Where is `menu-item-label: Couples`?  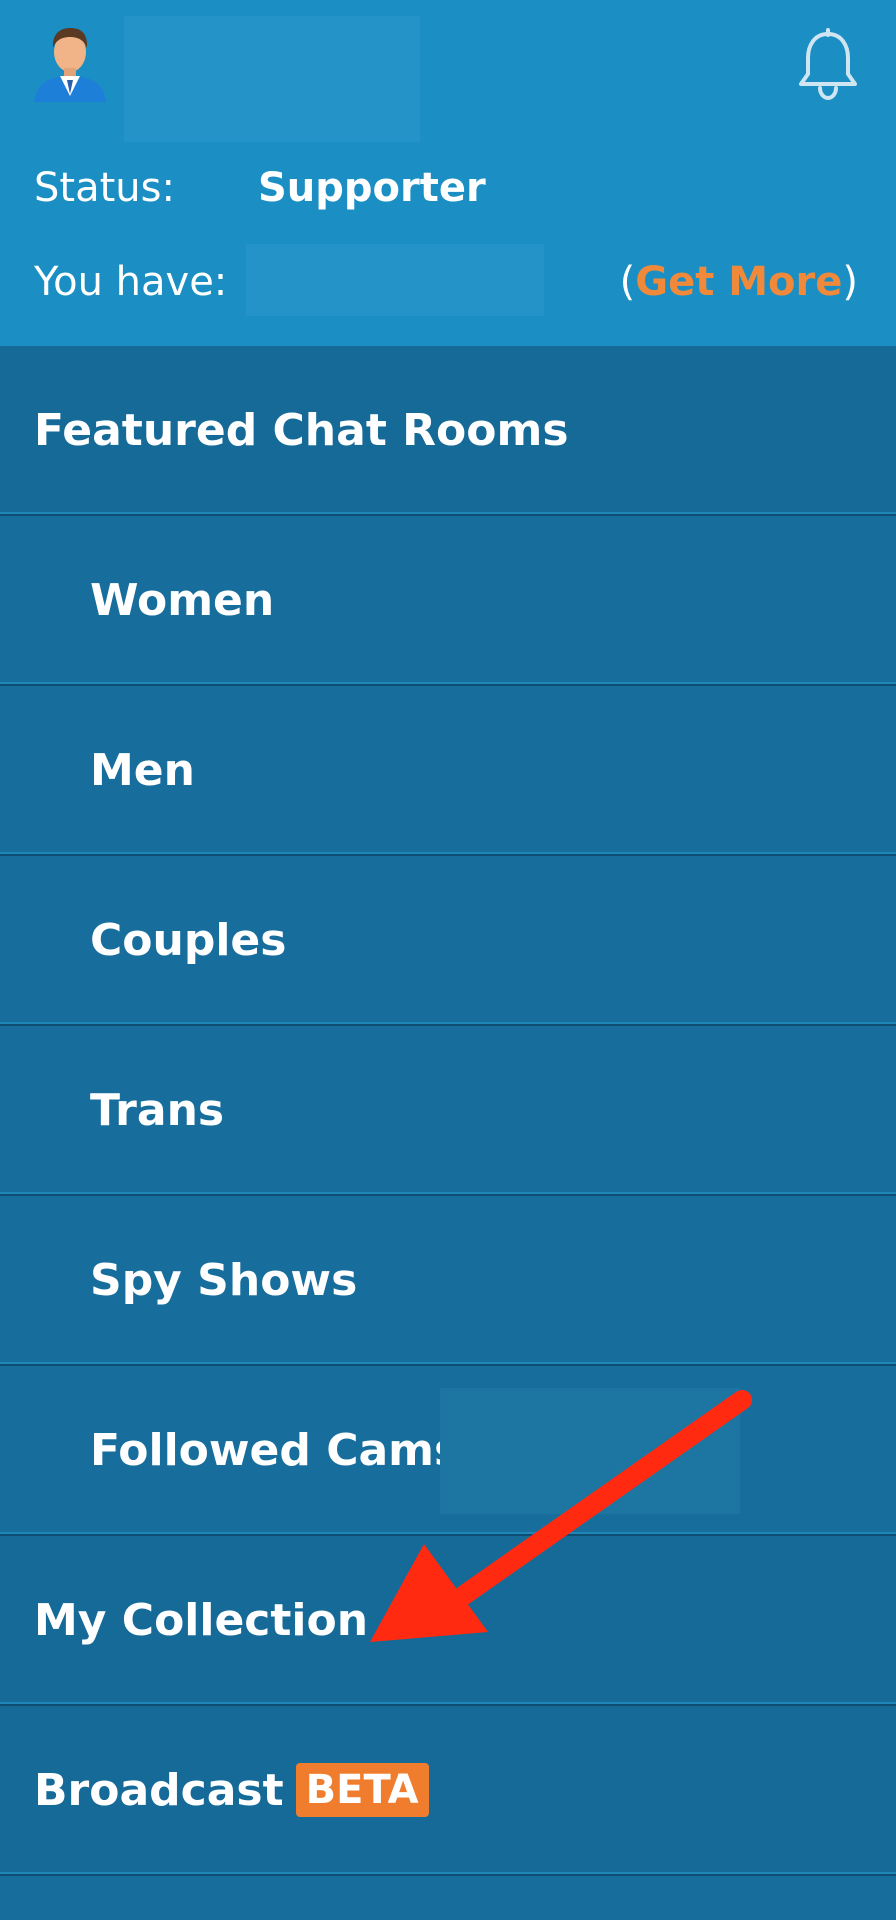 menu-item-label: Couples is located at coordinates (188, 940).